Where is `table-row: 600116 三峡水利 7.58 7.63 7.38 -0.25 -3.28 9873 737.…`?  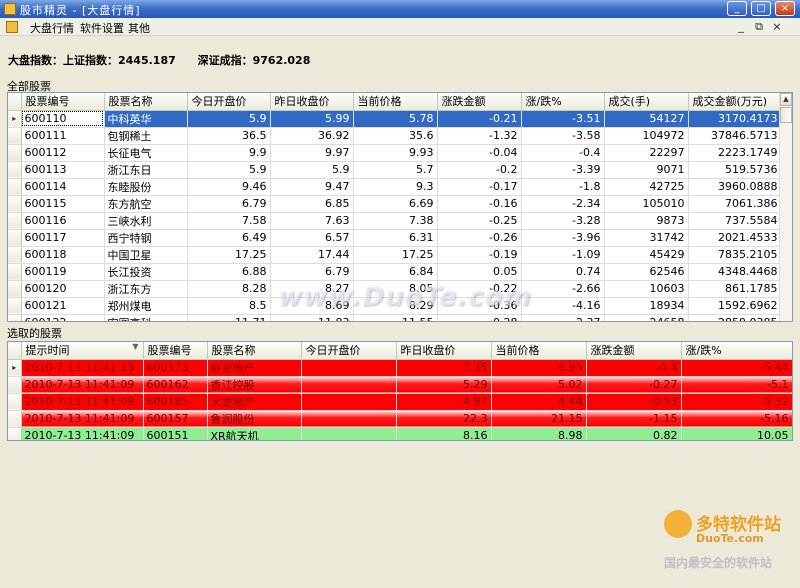 table-row: 600116 三峡水利 7.58 7.63 7.38 -0.25 -3.28 9873 737.… is located at coordinates (395, 221).